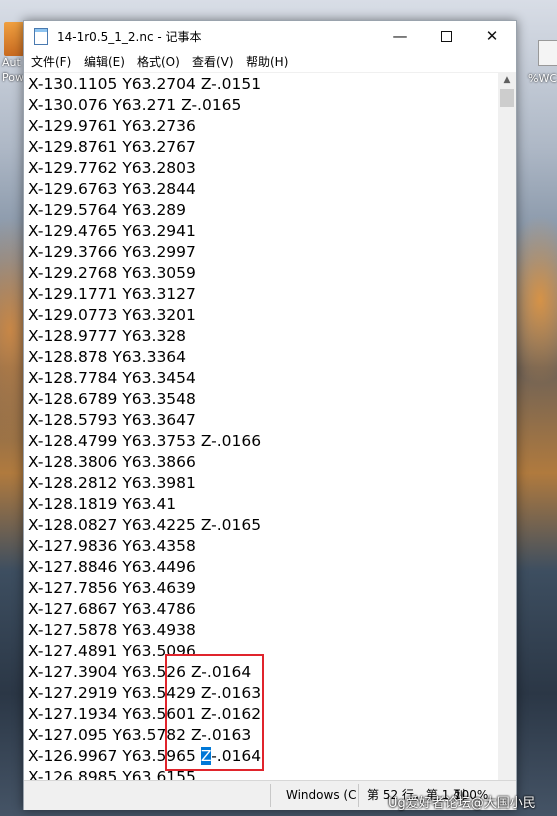 This screenshot has height=816, width=557. Describe the element at coordinates (214, 712) in the screenshot. I see `annotation-highlight-box` at that location.